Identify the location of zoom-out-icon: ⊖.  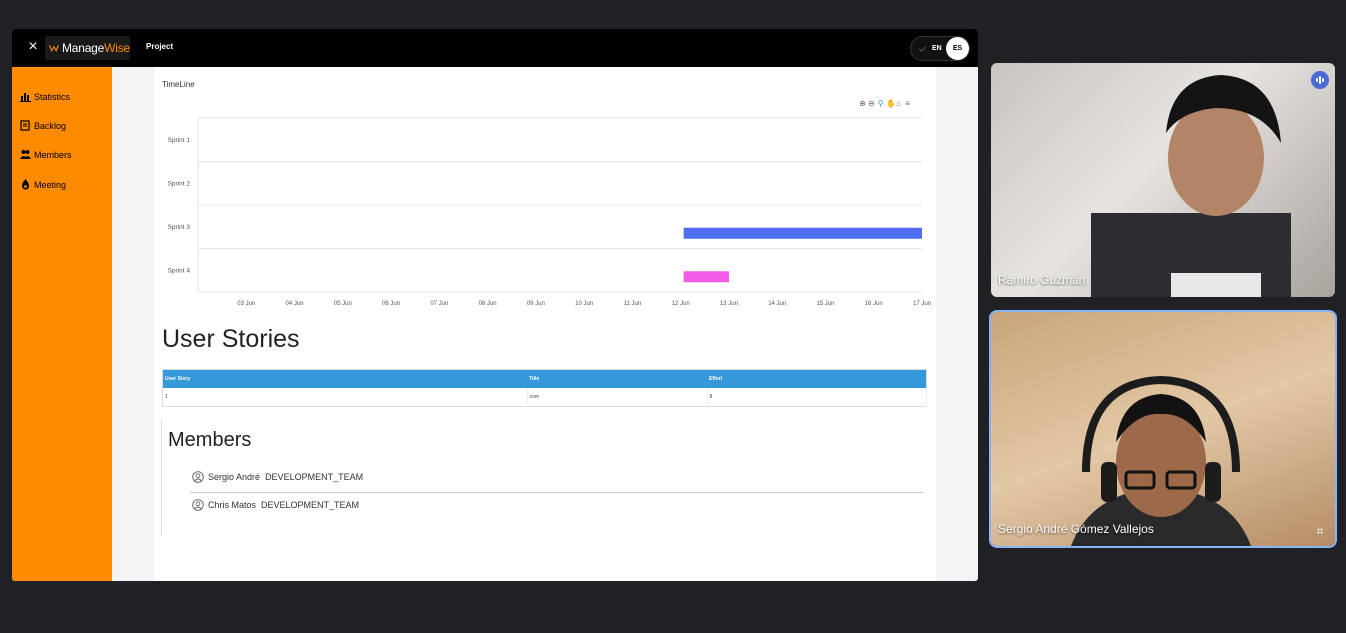
(871, 104).